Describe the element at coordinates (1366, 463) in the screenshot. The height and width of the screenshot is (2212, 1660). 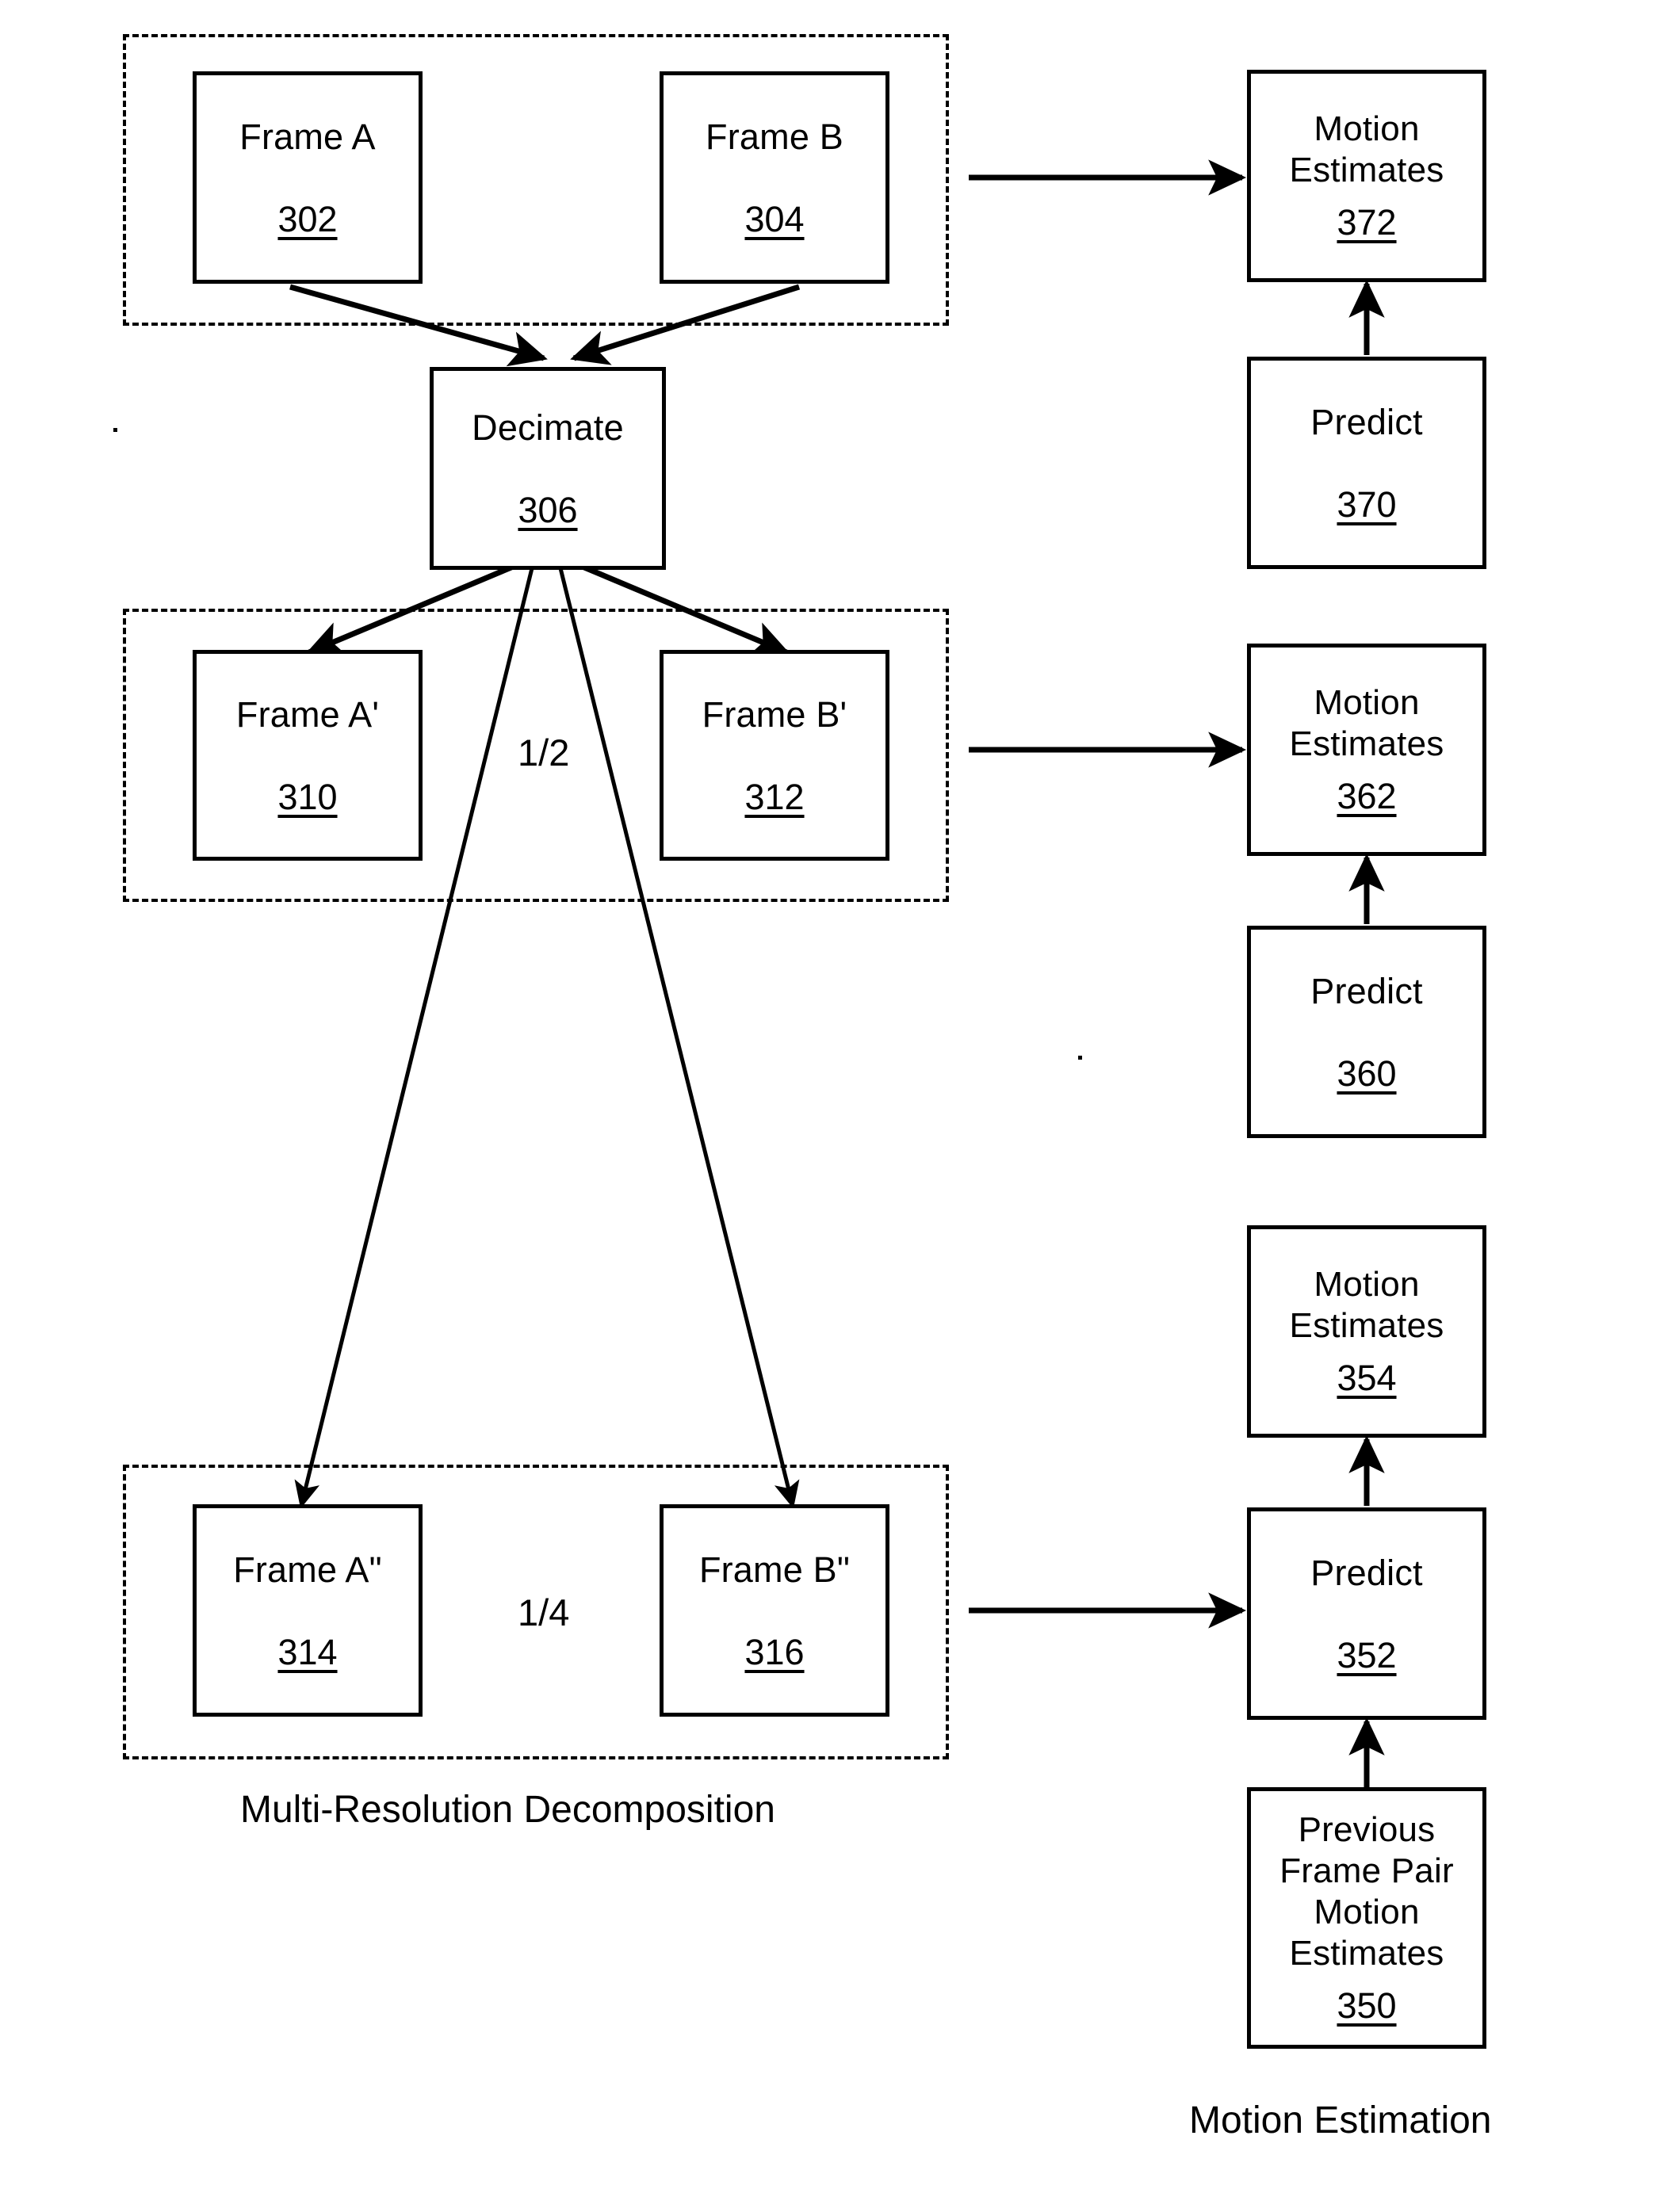
I see `node-predict-370: Predict 370` at that location.